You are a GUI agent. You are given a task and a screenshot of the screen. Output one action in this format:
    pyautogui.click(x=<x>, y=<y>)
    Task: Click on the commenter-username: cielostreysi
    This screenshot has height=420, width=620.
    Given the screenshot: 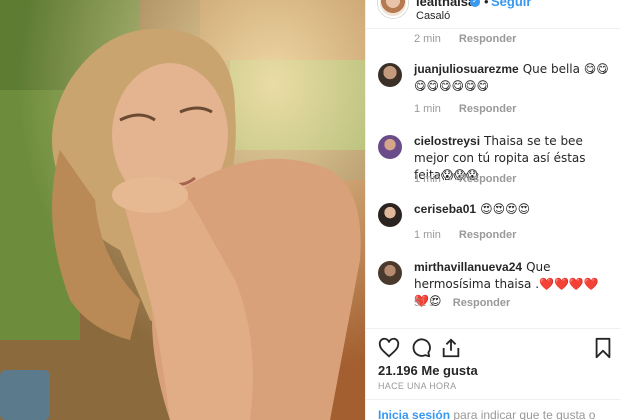 What is the action you would take?
    pyautogui.click(x=447, y=141)
    